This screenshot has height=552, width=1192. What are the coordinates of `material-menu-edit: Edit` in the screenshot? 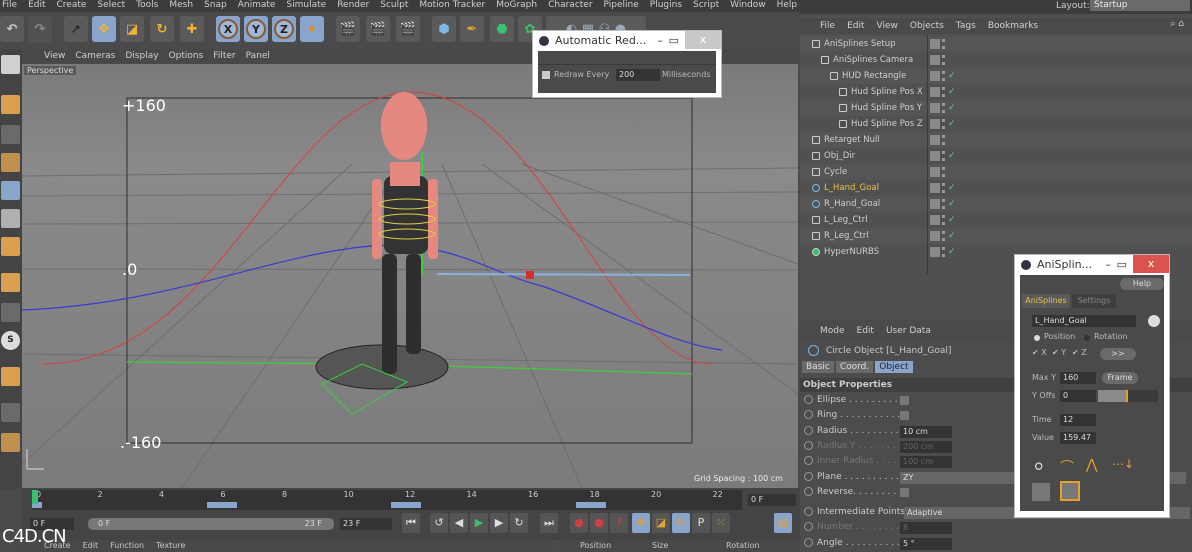 It's located at (91, 546).